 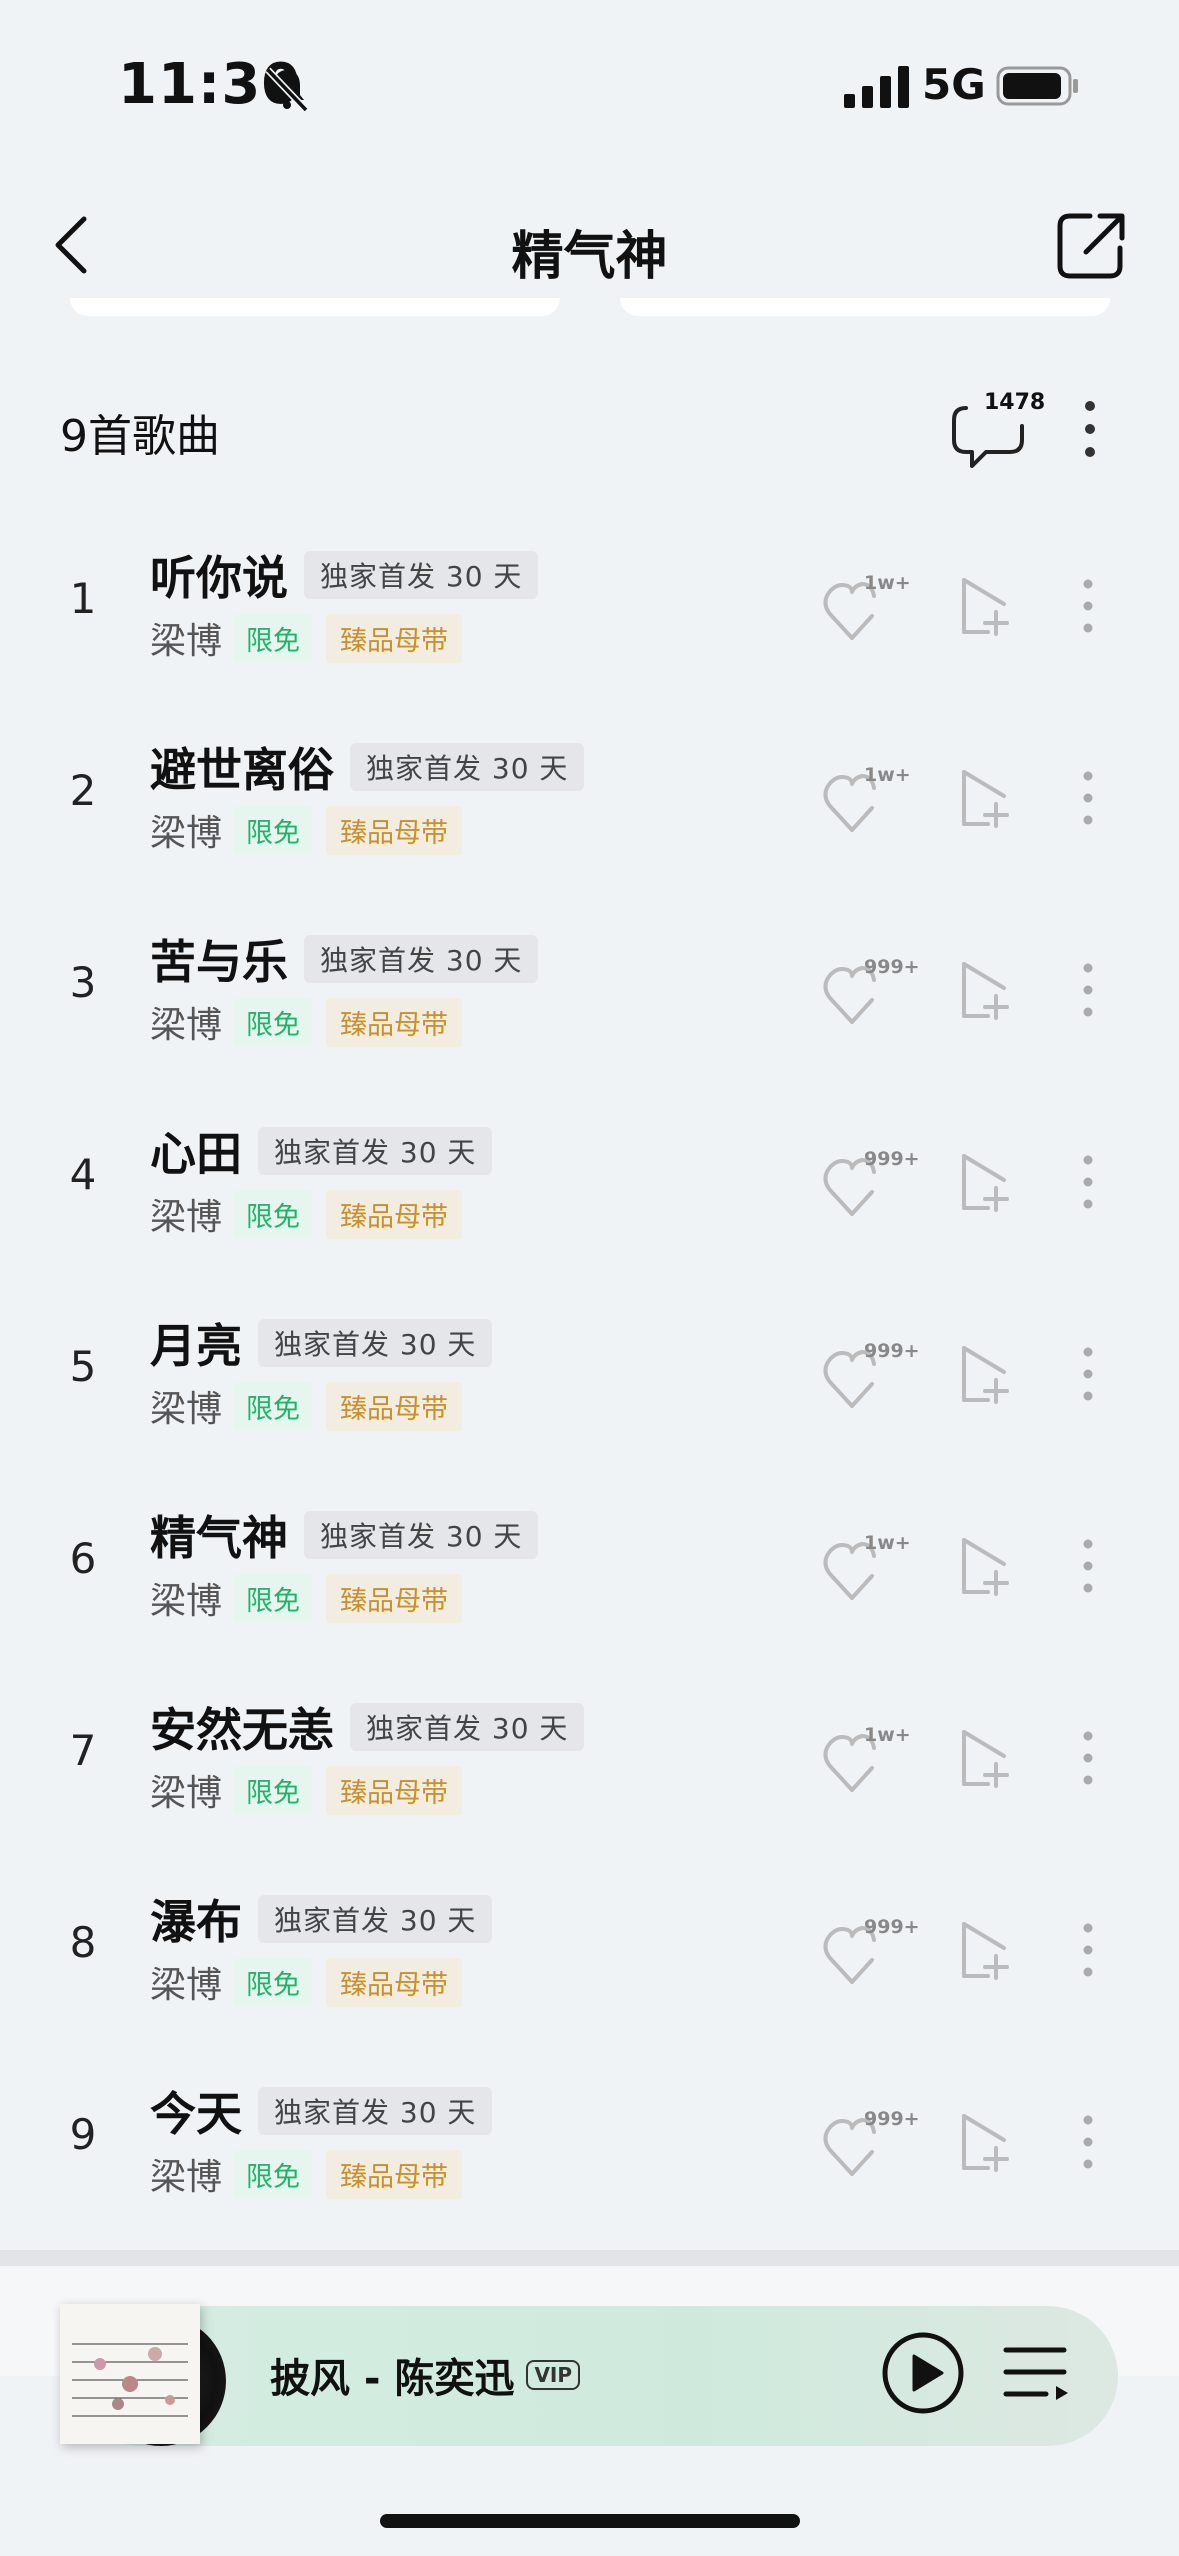 I want to click on song-title-line: 苦与乐 独家首发 30 天, so click(x=344, y=959).